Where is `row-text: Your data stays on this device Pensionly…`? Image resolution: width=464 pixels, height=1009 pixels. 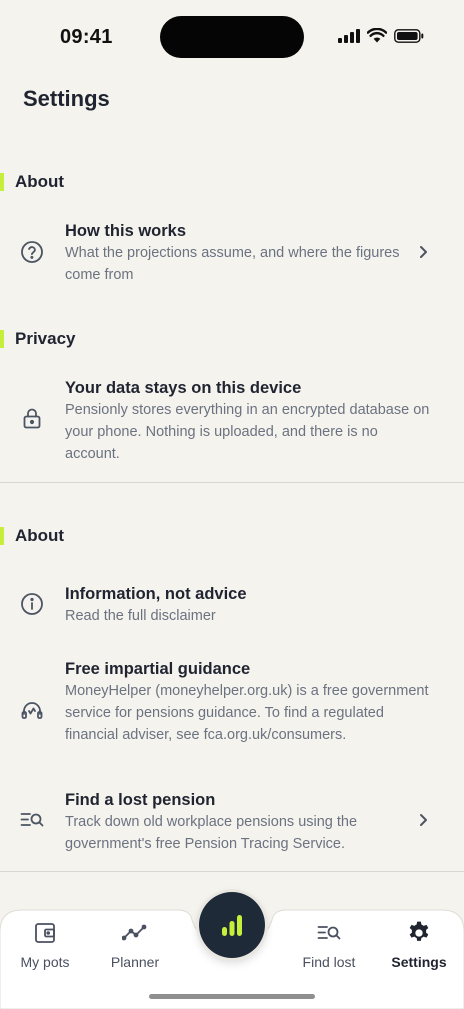
row-text: Your data stays on this device Pensionly… is located at coordinates (247, 421).